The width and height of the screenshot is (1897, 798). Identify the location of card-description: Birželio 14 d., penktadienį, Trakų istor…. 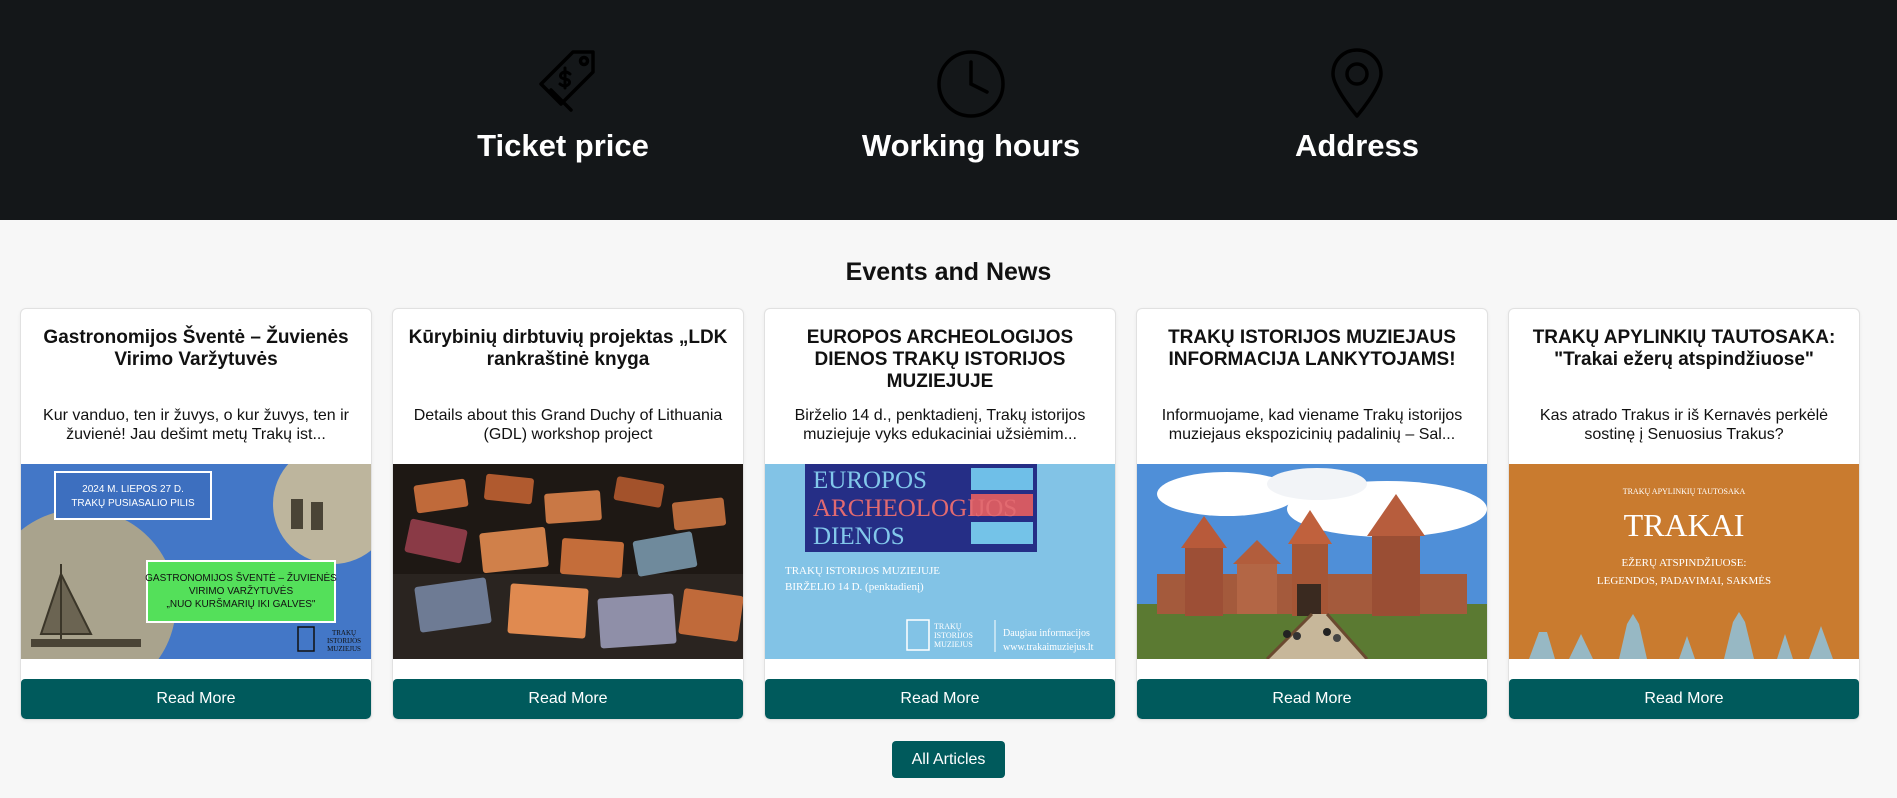
(940, 425).